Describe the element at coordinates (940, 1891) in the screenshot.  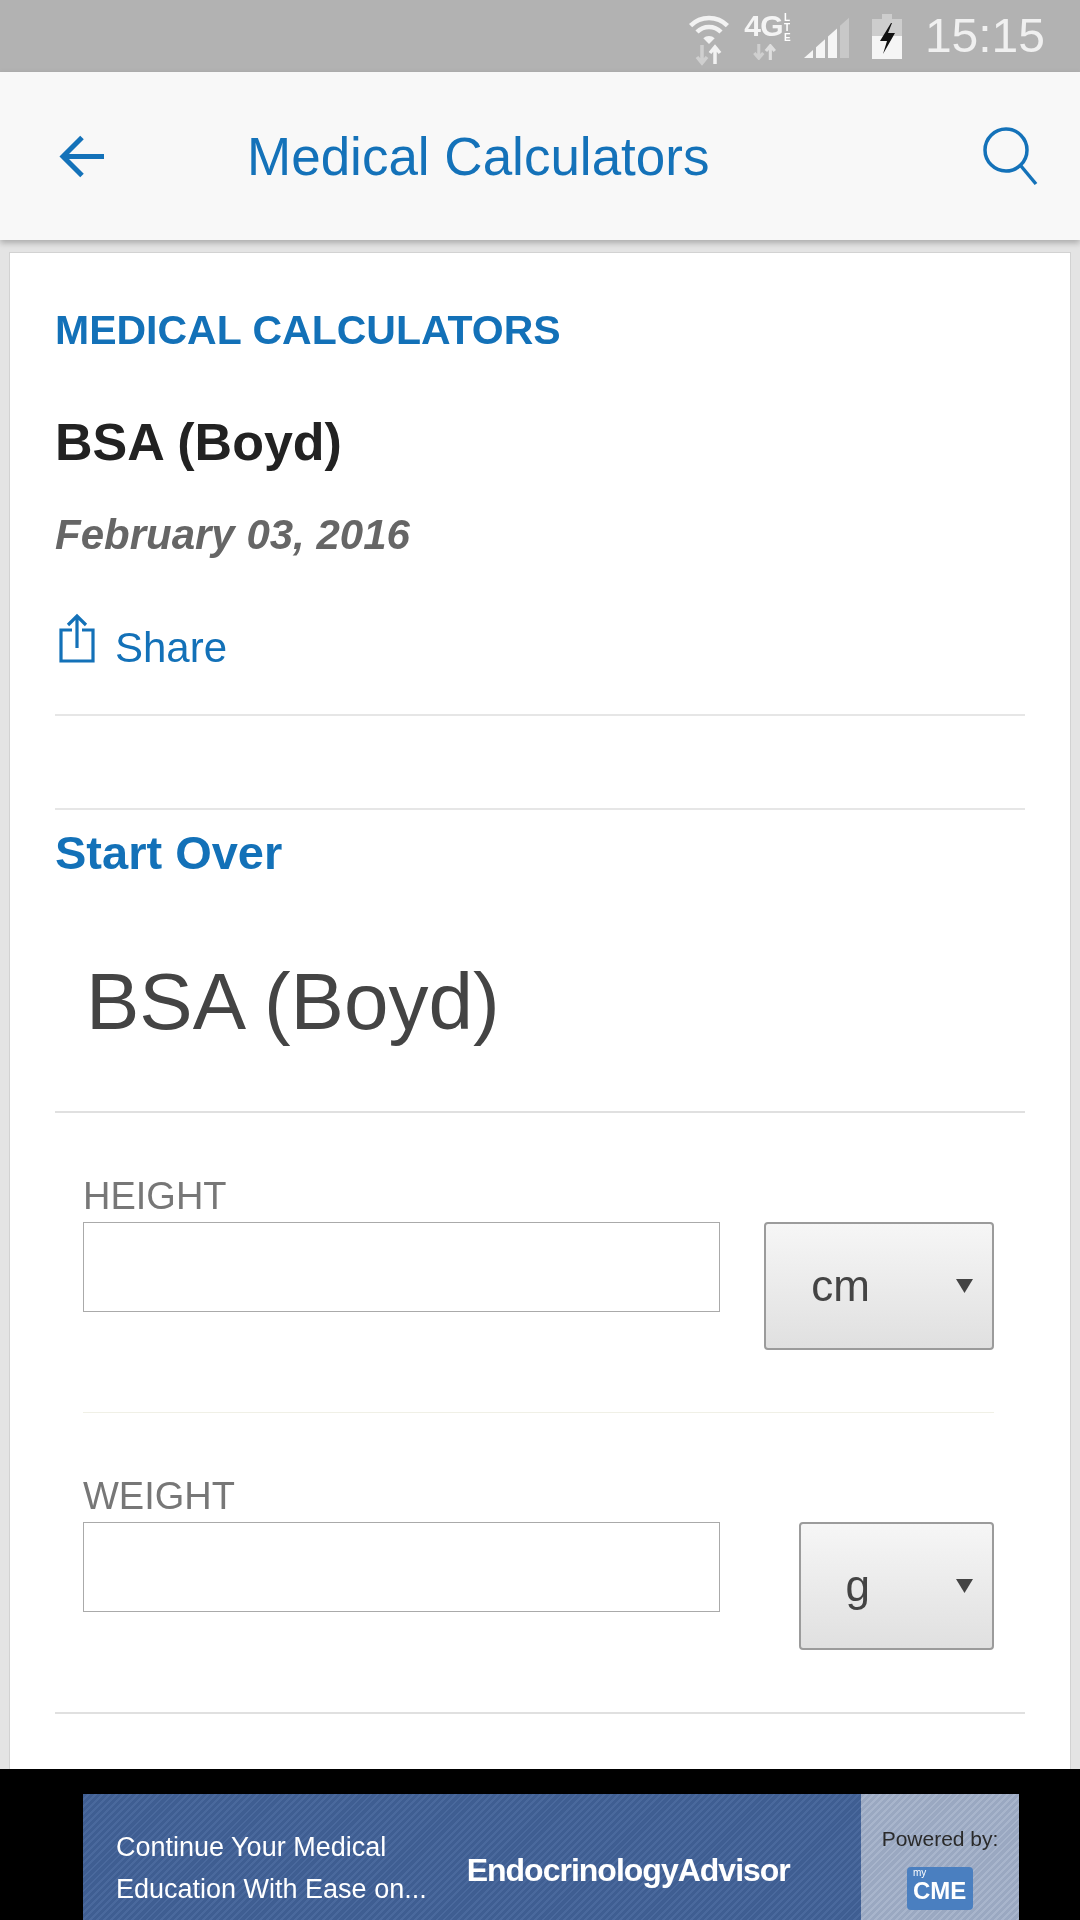
I see `logo-text: CME` at that location.